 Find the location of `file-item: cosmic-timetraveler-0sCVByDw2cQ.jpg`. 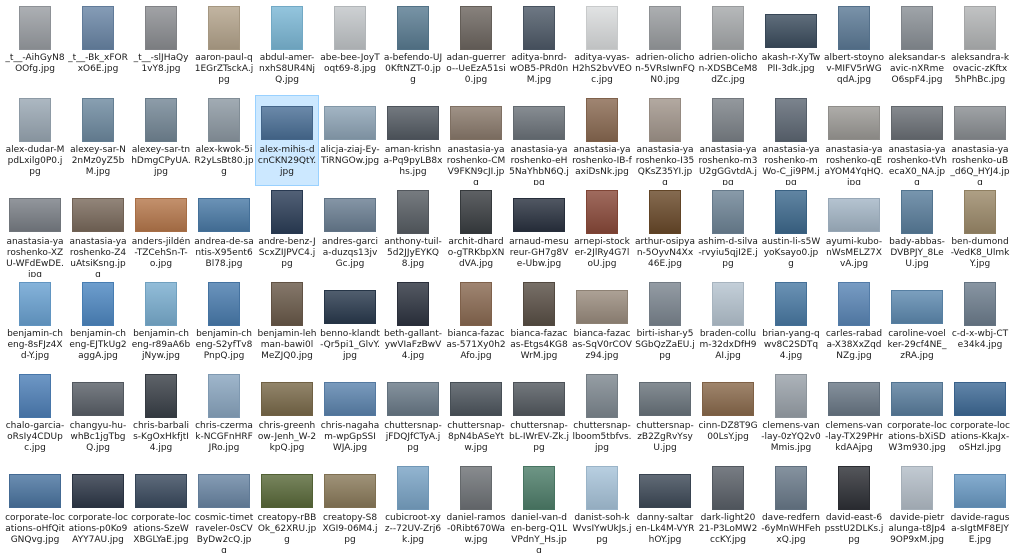

file-item: cosmic-timetraveler-0sCVByDw2cQ.jpg is located at coordinates (224, 508).